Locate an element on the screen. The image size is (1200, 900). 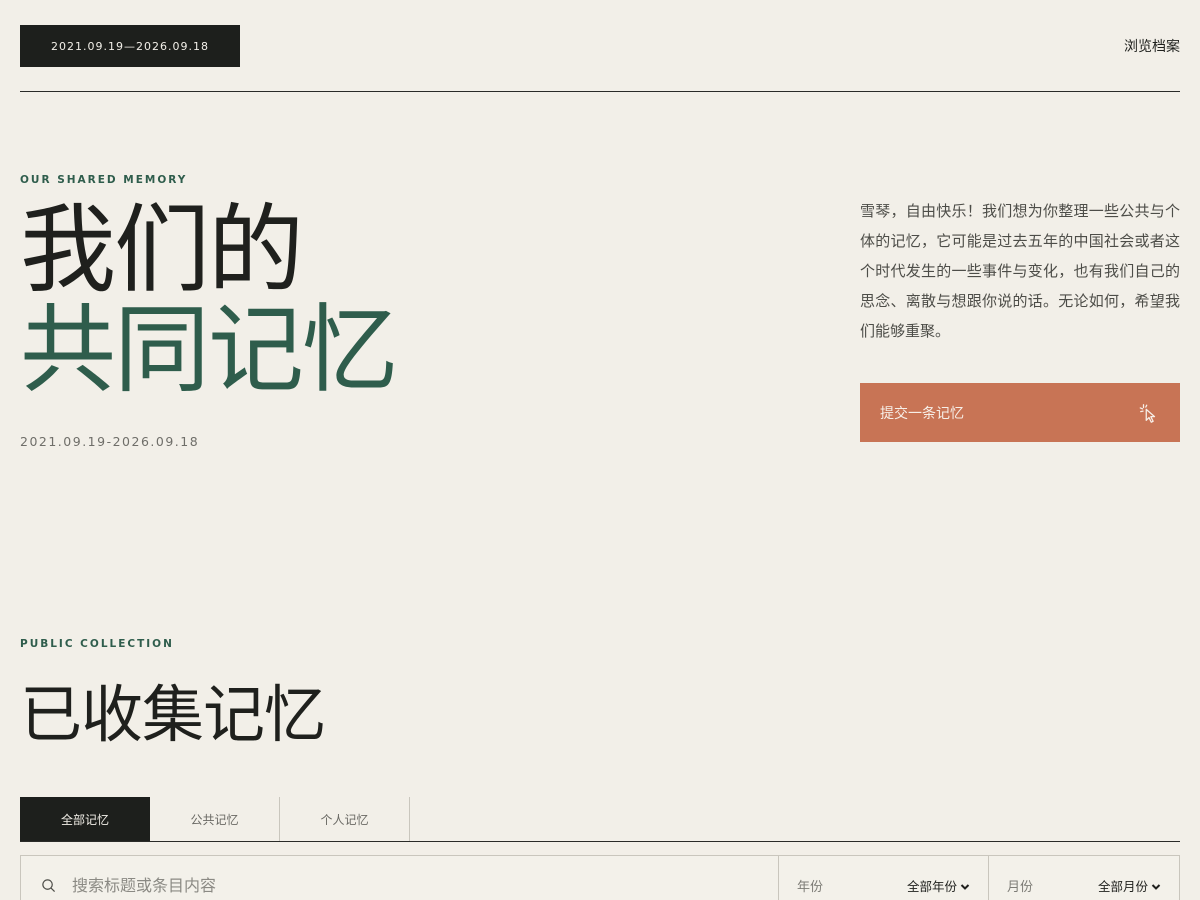
submit-memory-button: 提交一条记忆 is located at coordinates (1020, 412).